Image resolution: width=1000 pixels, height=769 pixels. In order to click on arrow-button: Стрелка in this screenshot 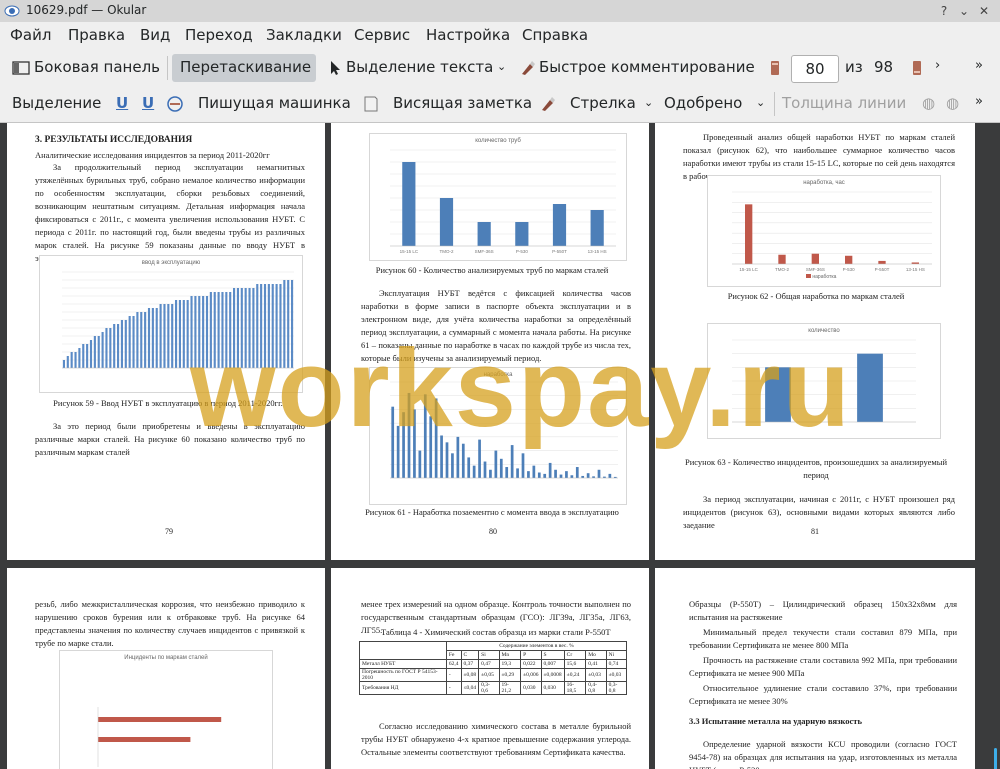, I will do `click(603, 103)`.